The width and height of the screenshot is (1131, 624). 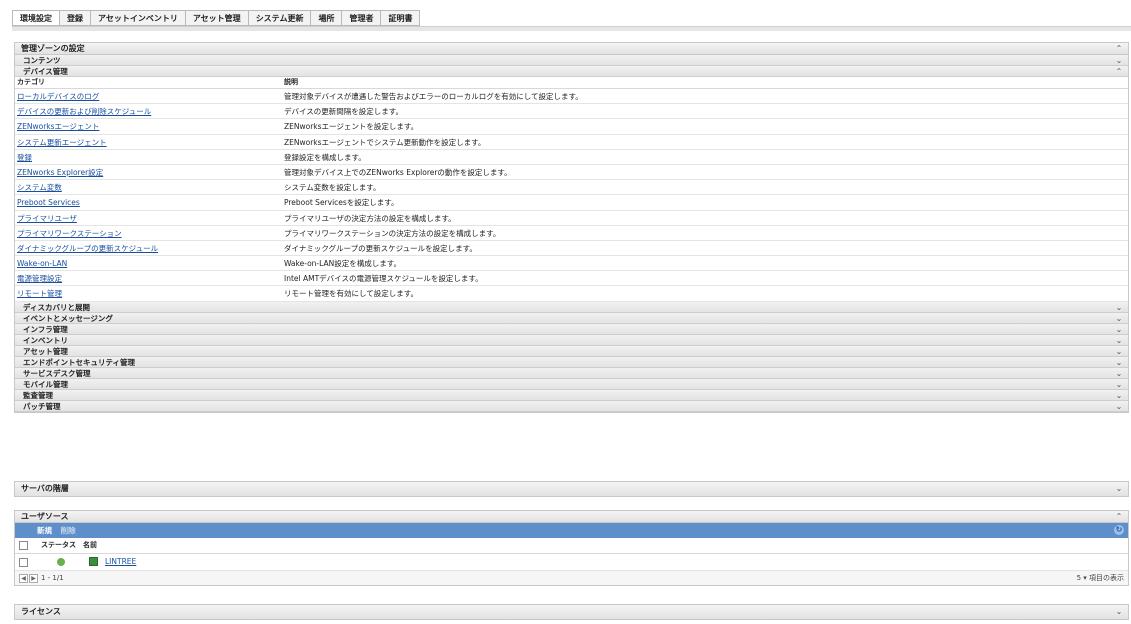 I want to click on category-link: リモート管理, so click(x=39, y=293).